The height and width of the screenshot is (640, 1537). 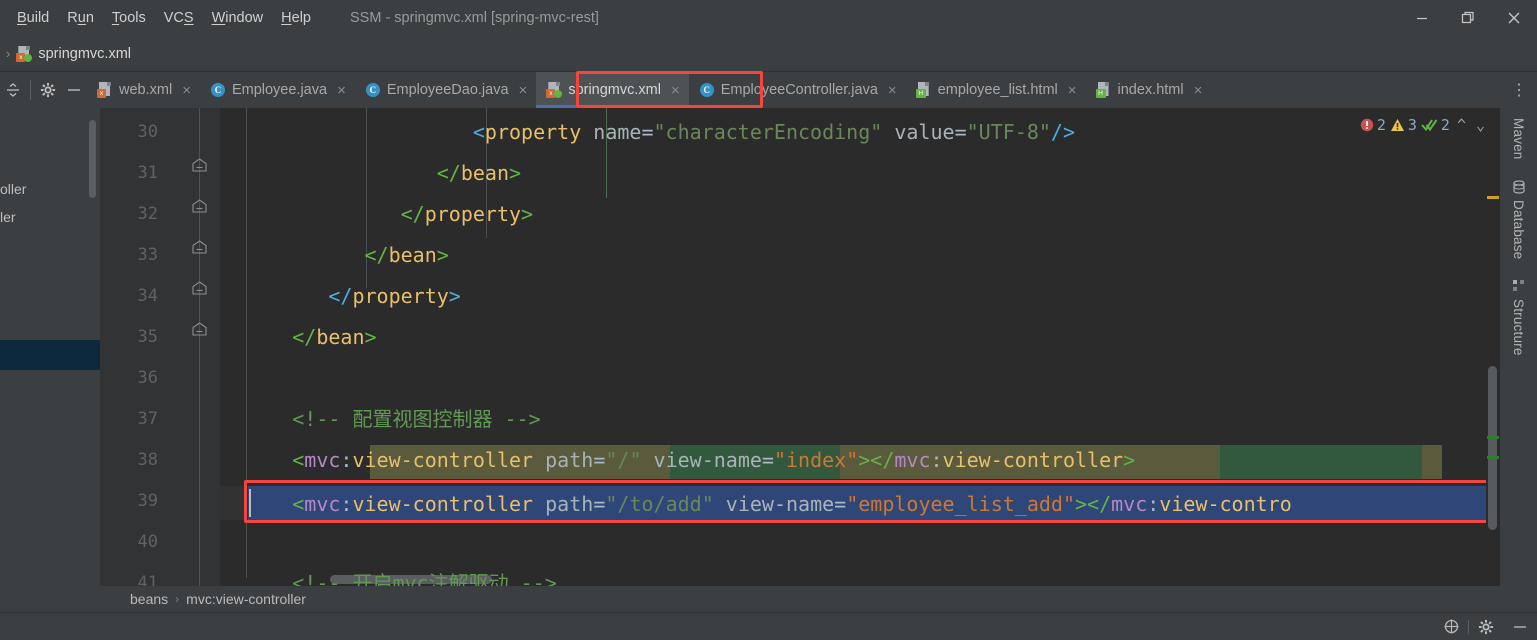 What do you see at coordinates (1445, 125) in the screenshot?
I see `ok-count: 2` at bounding box center [1445, 125].